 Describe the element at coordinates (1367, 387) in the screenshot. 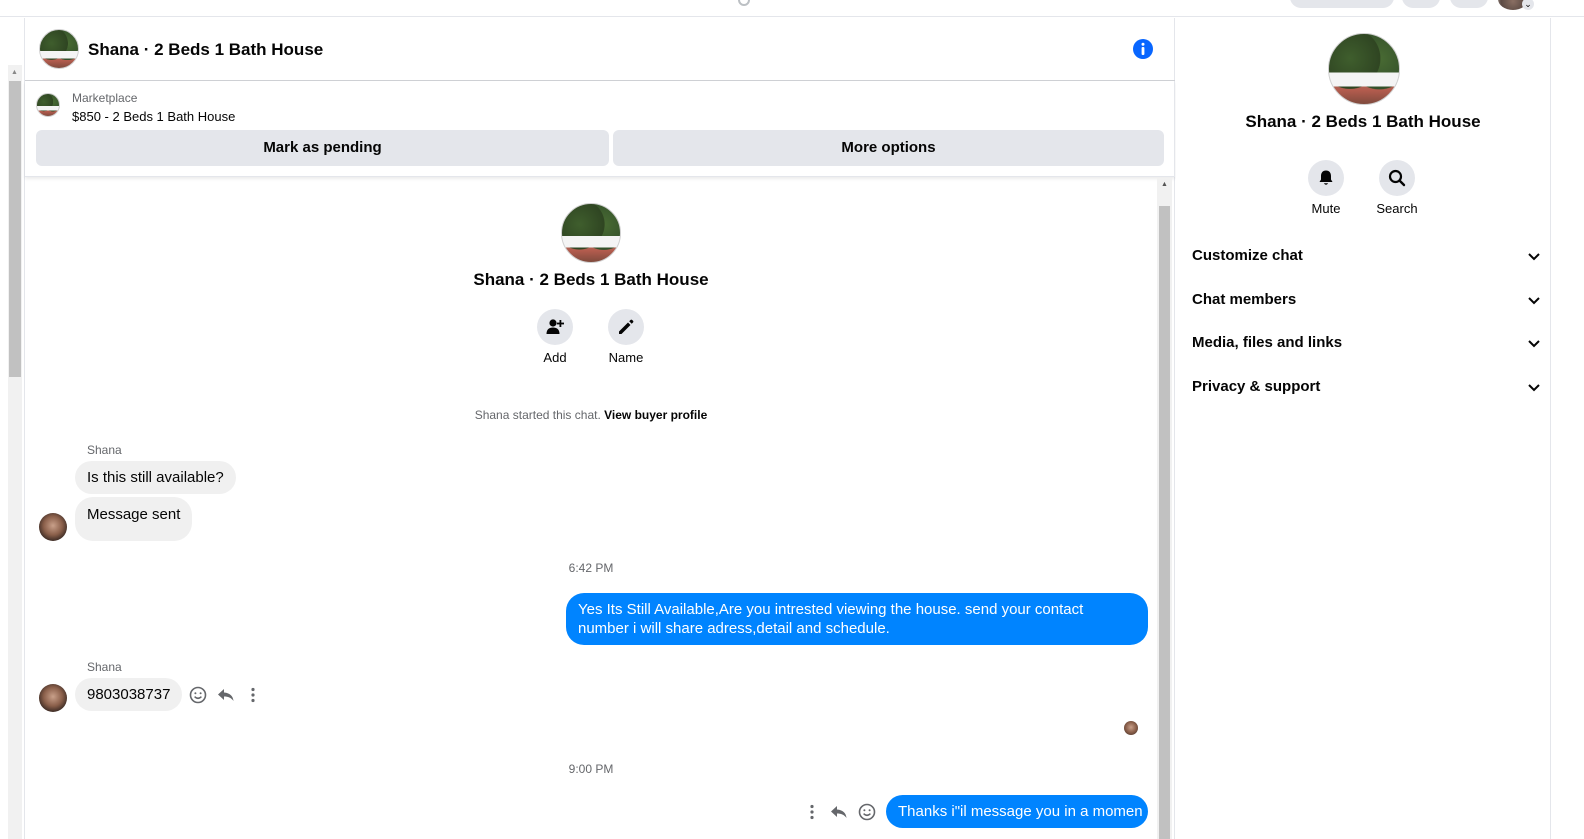

I see `privacy-support-section: Privacy & support` at that location.